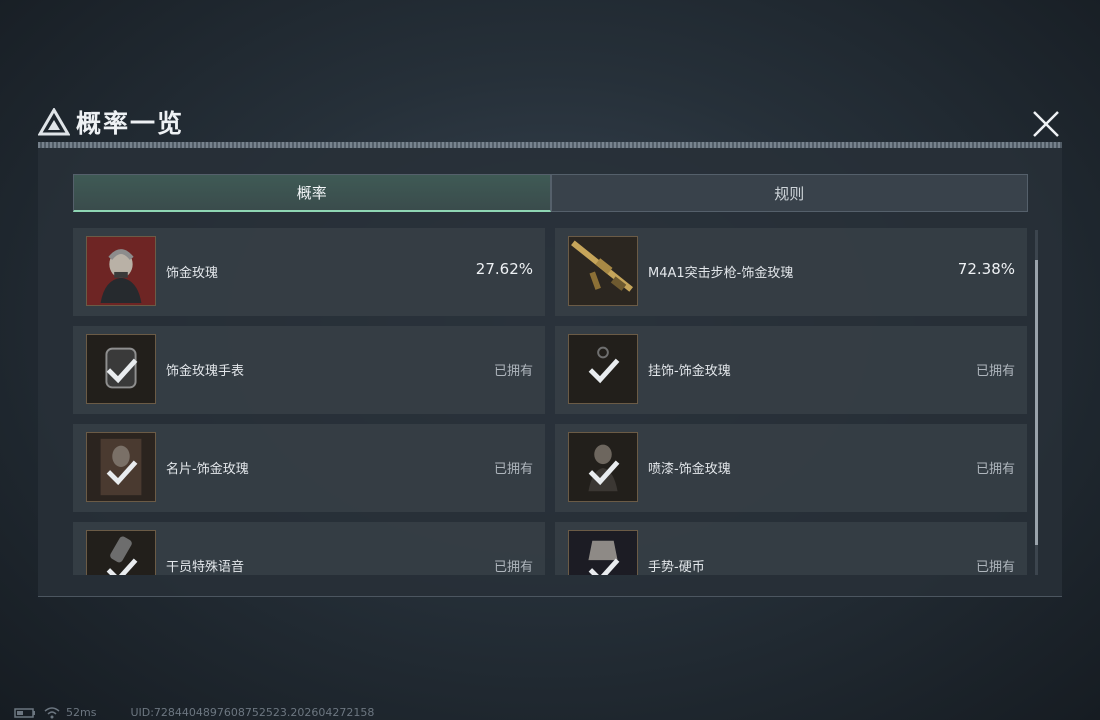  I want to click on list-item: 干员特殊语音 已拥有, so click(309, 548).